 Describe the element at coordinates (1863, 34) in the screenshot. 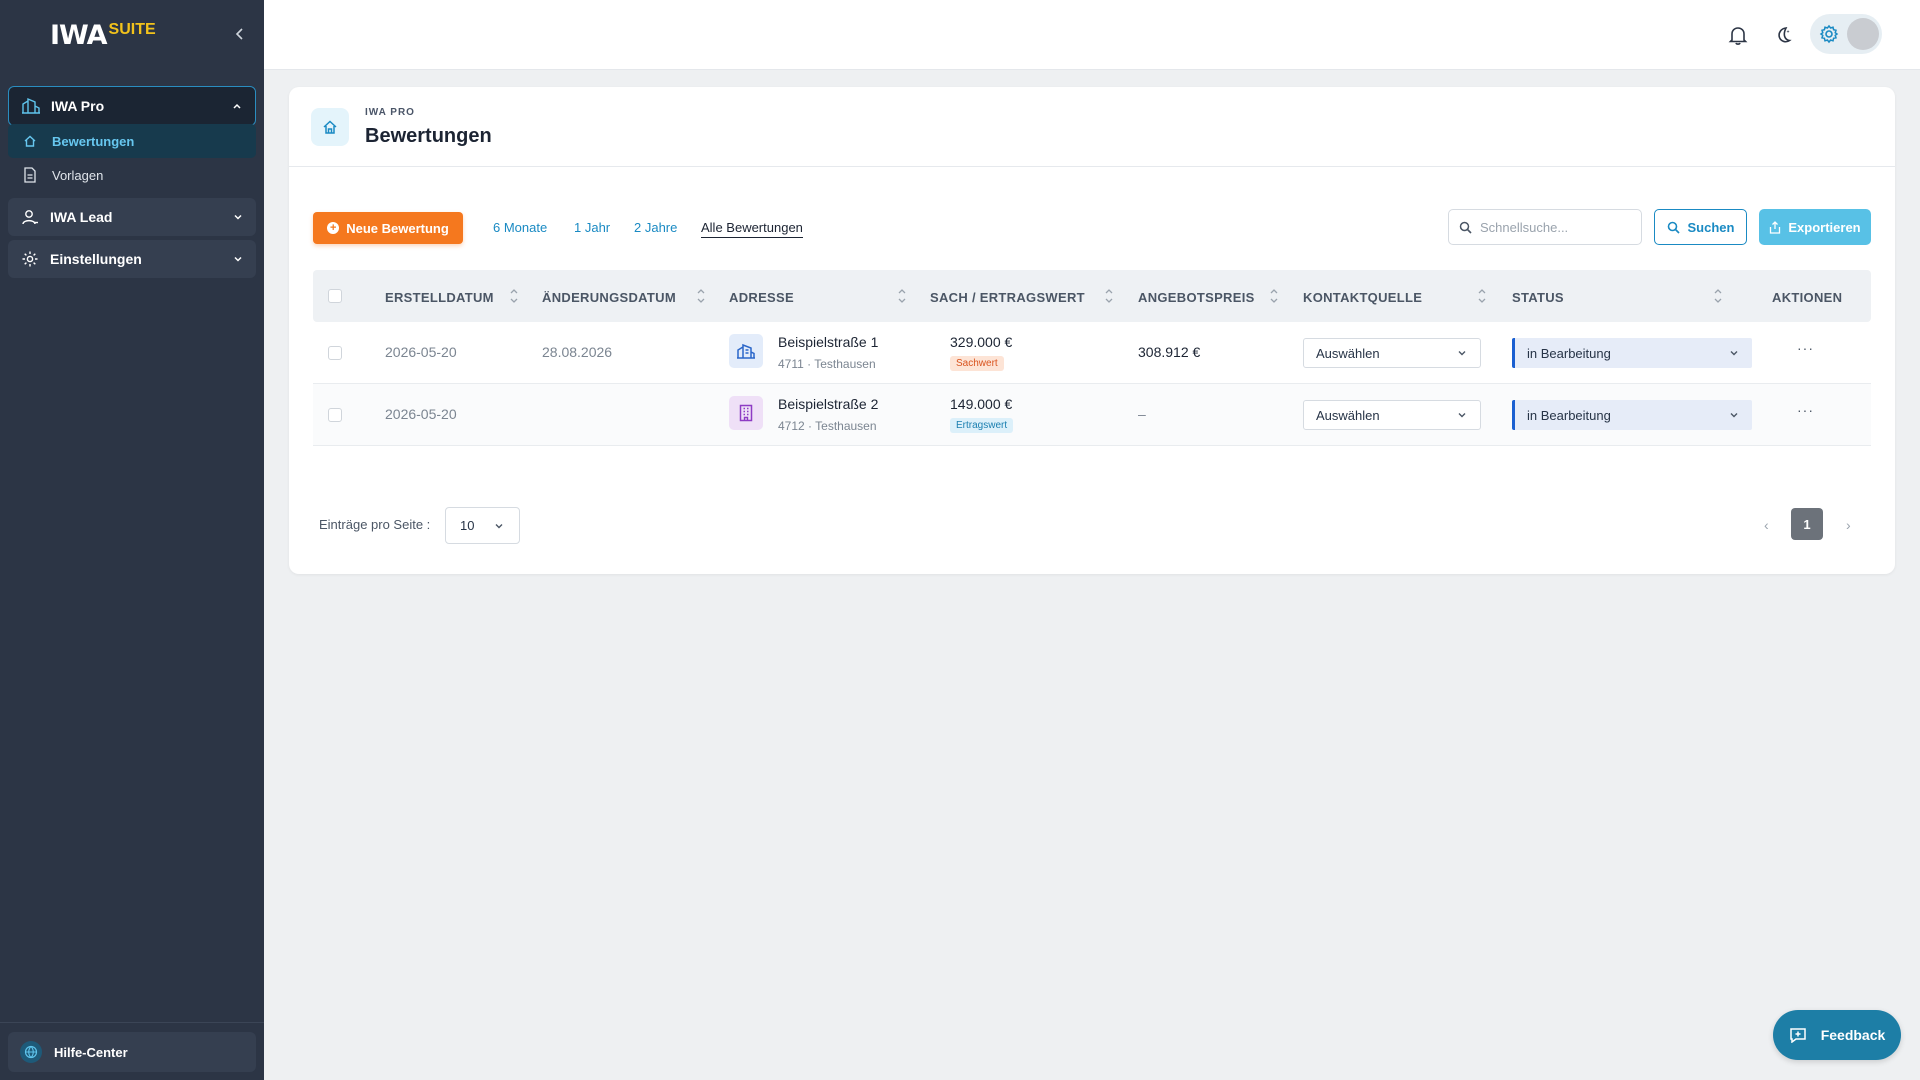

I see `avatar` at that location.